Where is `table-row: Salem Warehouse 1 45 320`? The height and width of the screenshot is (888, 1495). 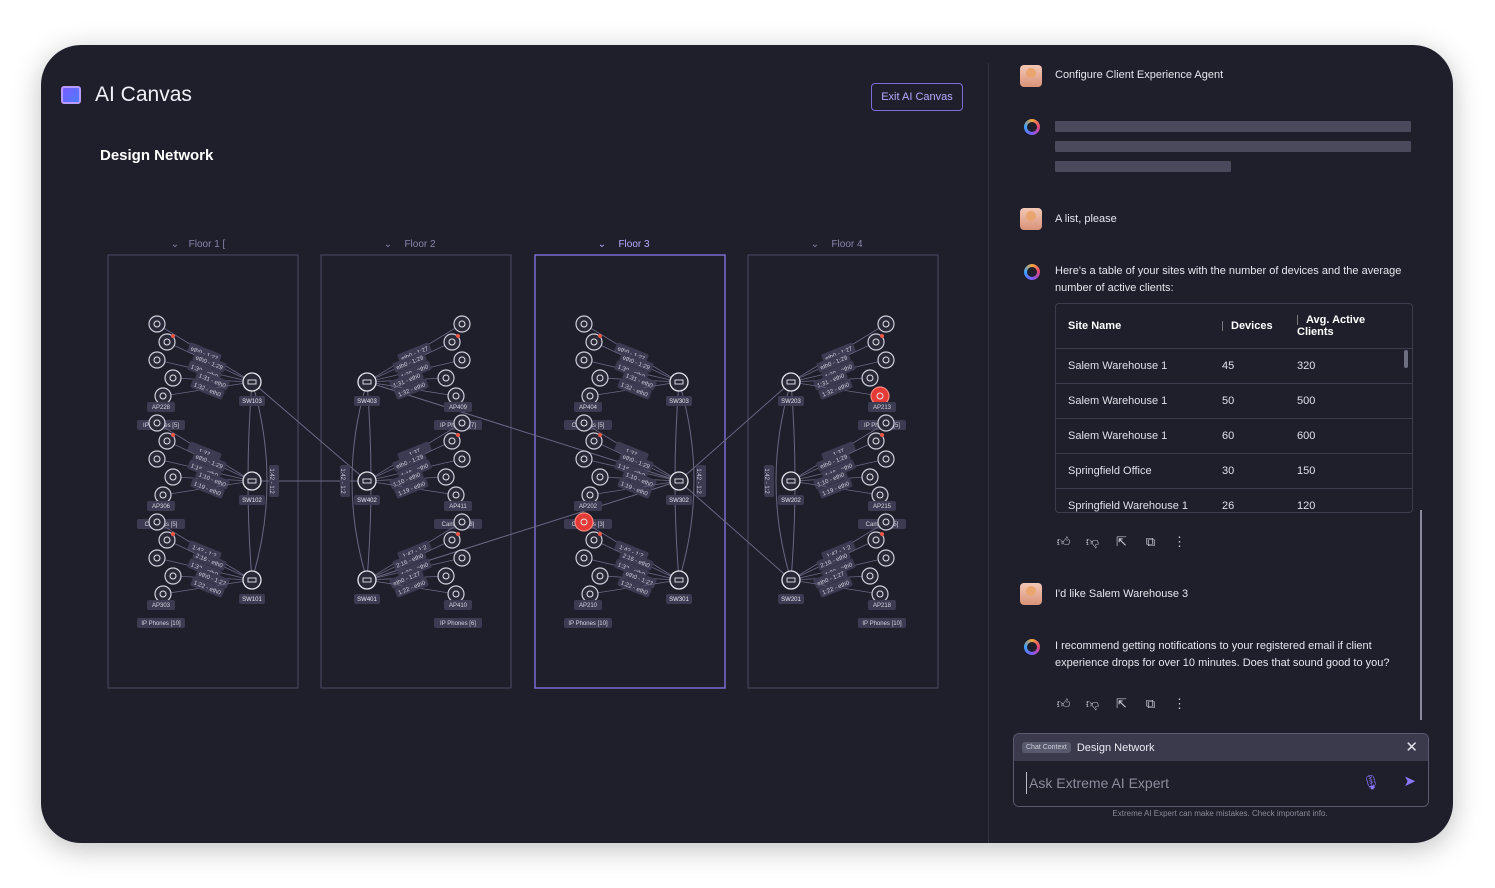
table-row: Salem Warehouse 1 45 320 is located at coordinates (1234, 366).